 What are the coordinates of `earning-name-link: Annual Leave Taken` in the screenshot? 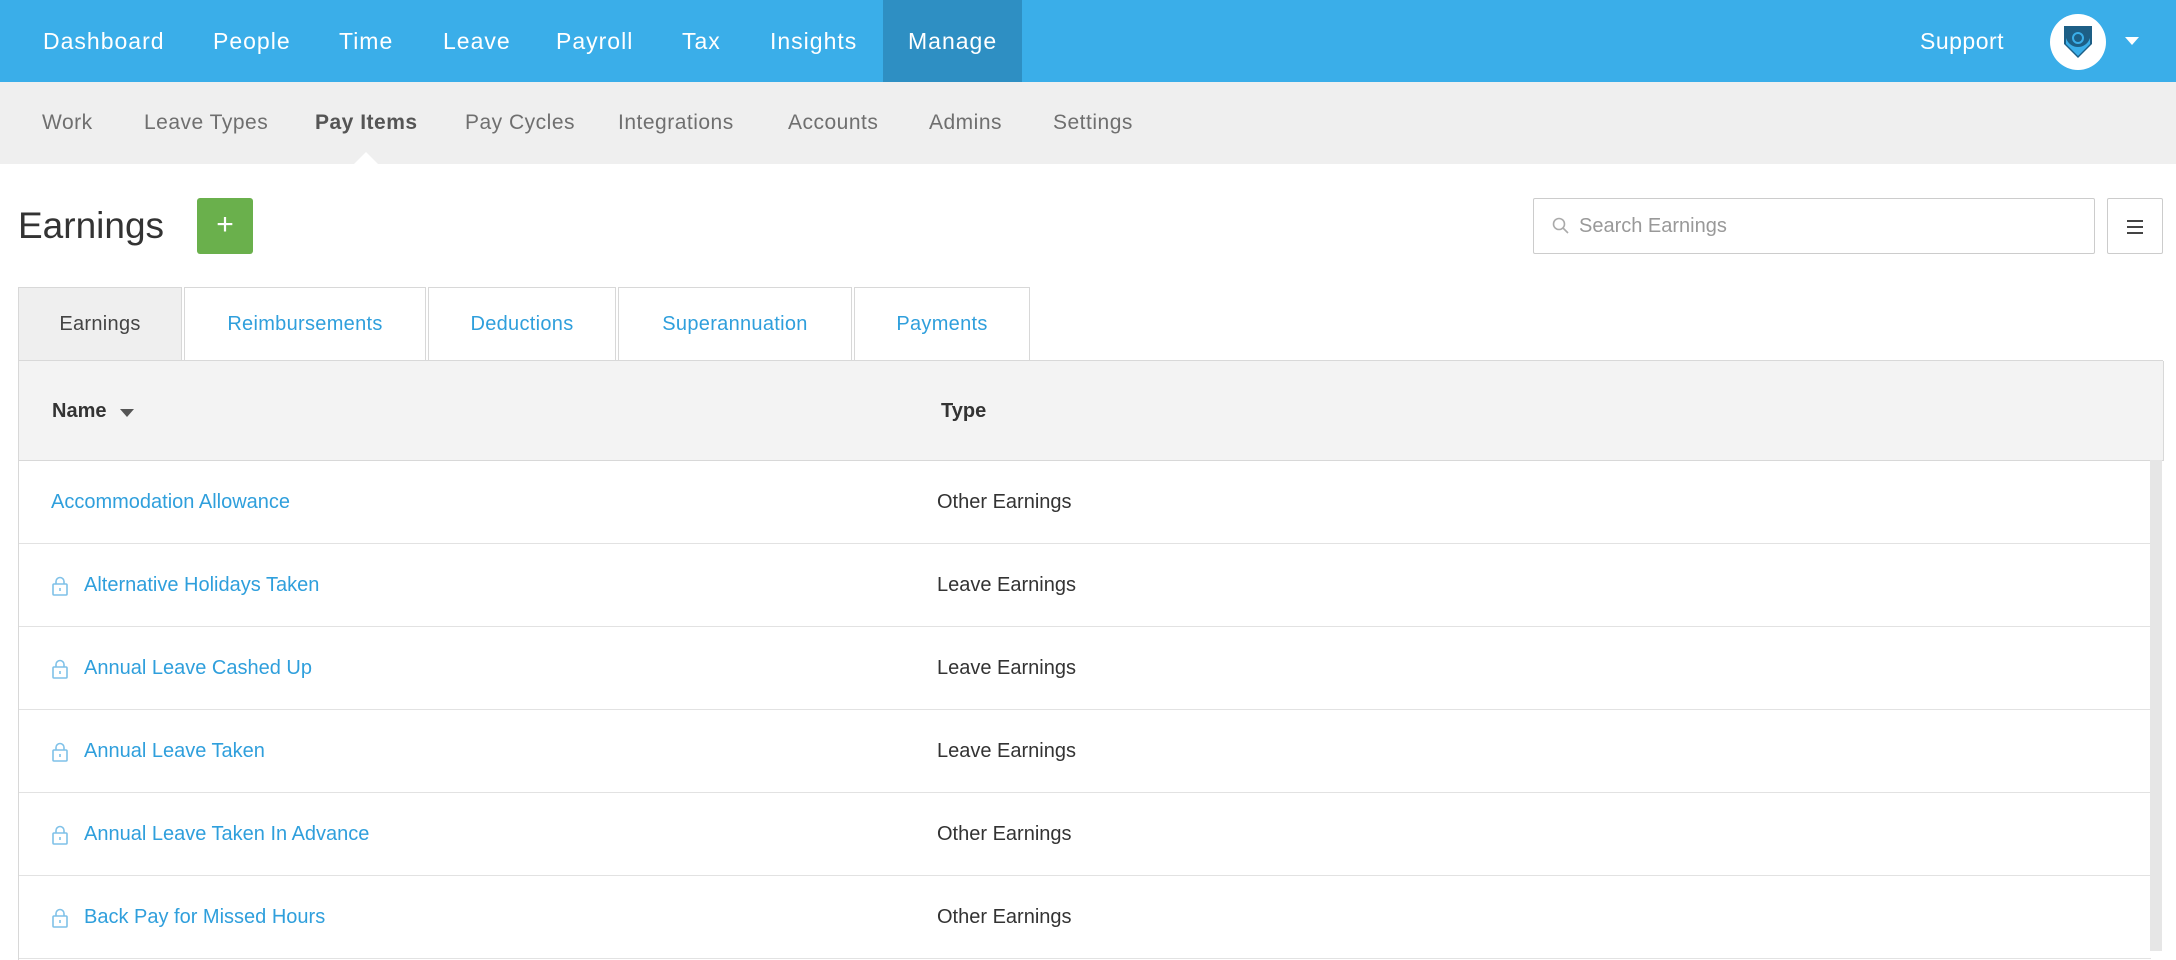 It's located at (174, 751).